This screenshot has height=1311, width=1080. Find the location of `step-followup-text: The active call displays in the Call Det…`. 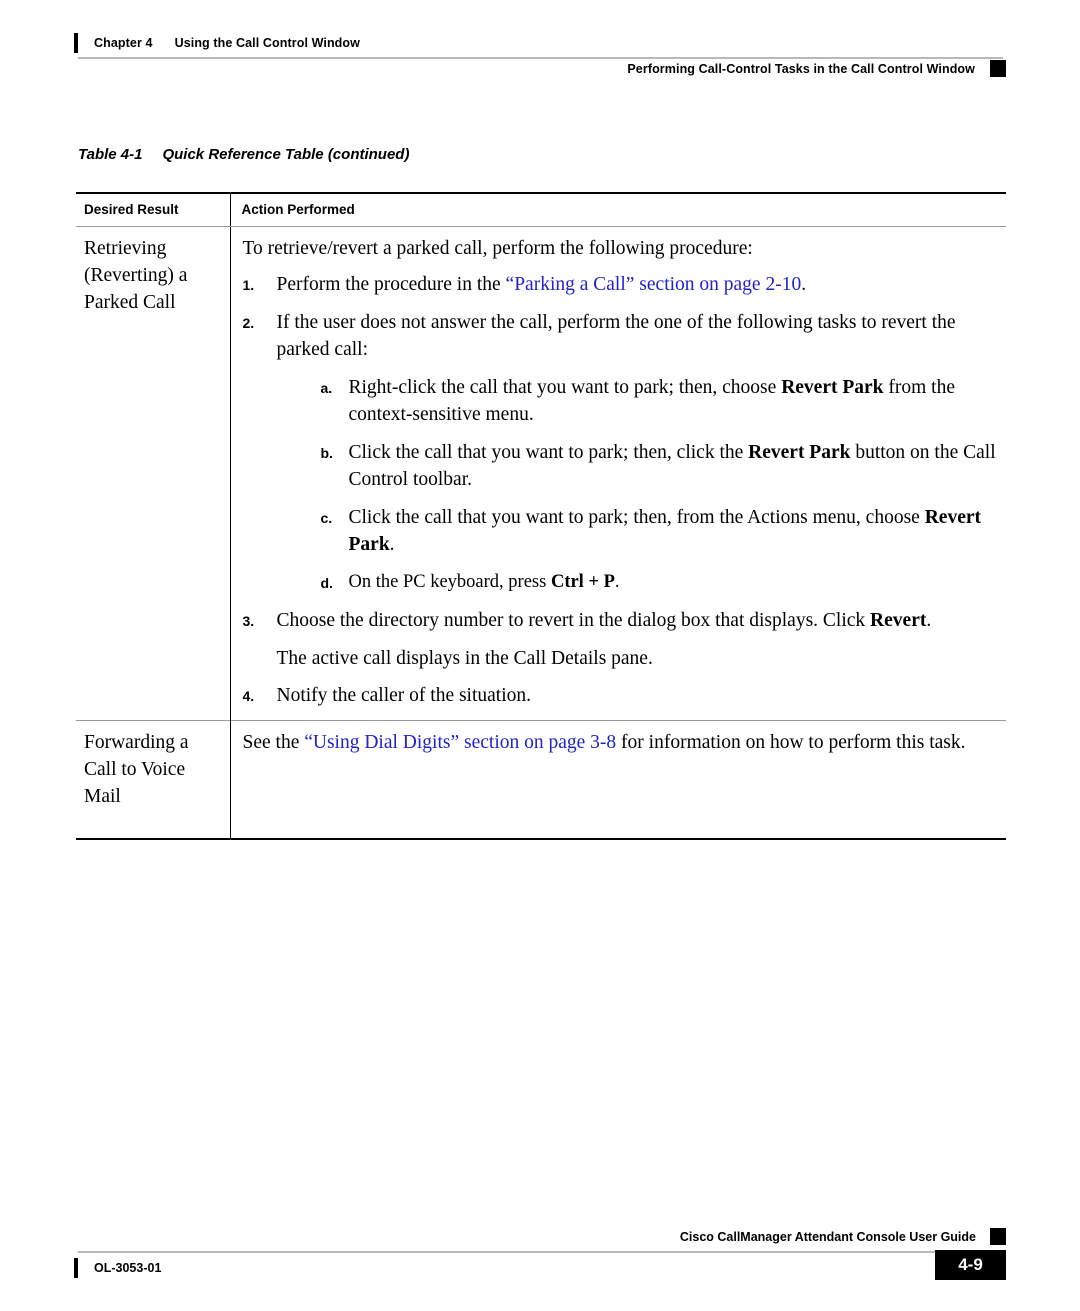

step-followup-text: The active call displays in the Call Det… is located at coordinates (464, 658).